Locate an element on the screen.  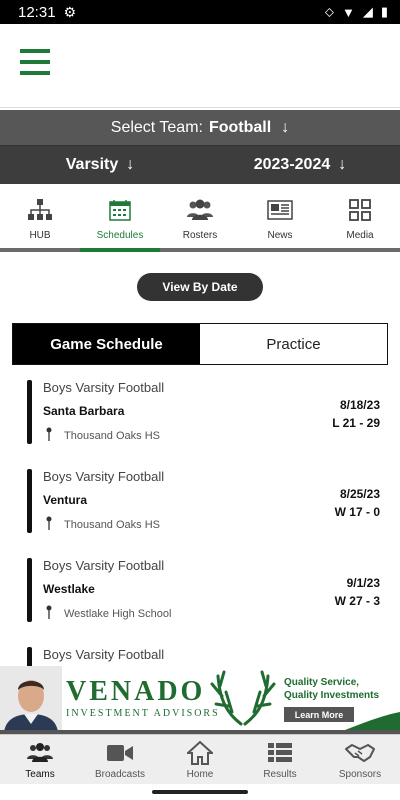
nav-sponsors: Sponsors is located at coordinates (360, 759).